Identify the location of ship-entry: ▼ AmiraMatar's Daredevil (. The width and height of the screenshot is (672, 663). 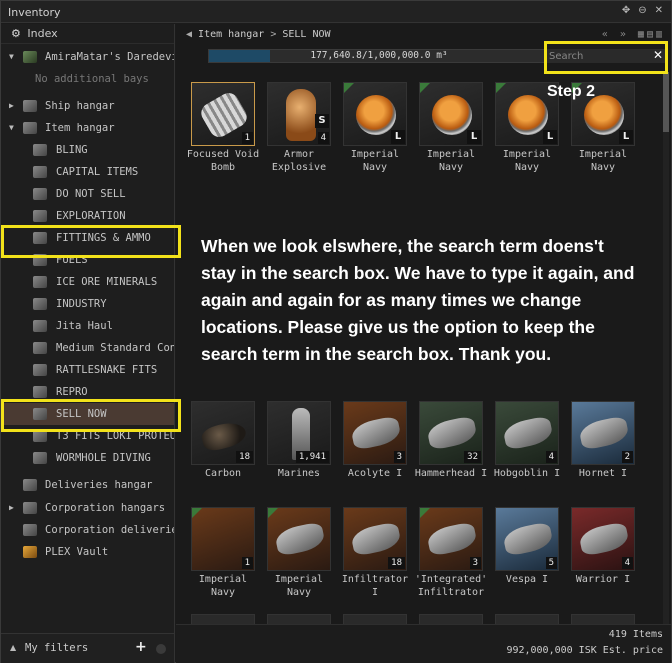
(87, 57).